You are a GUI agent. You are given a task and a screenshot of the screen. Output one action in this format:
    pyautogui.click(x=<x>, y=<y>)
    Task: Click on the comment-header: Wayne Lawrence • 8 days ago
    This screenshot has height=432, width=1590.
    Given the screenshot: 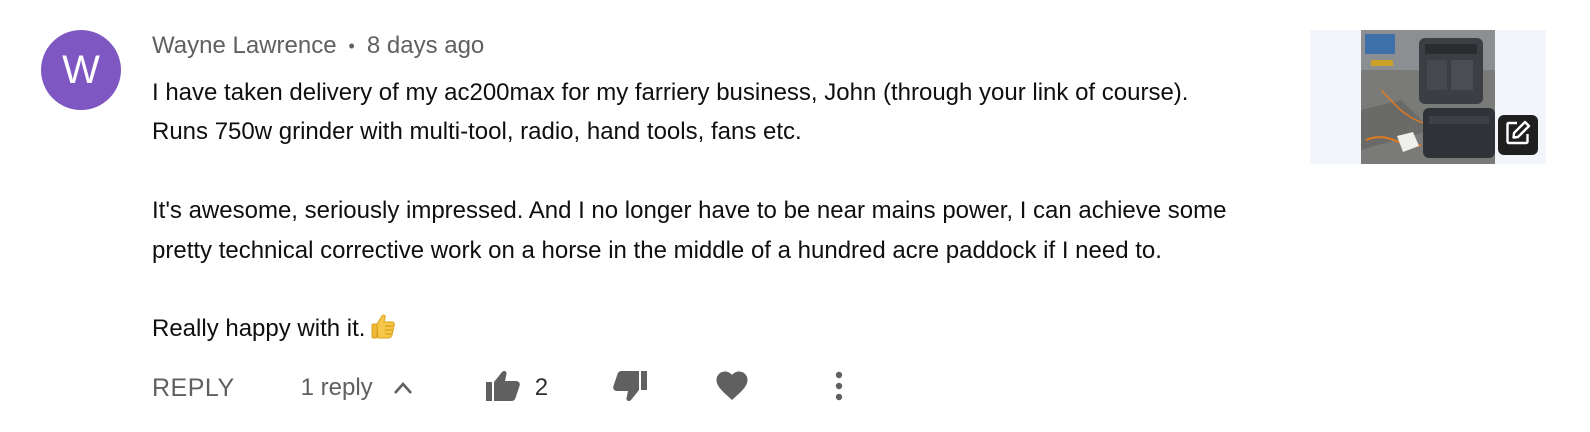 What is the action you would take?
    pyautogui.click(x=318, y=46)
    